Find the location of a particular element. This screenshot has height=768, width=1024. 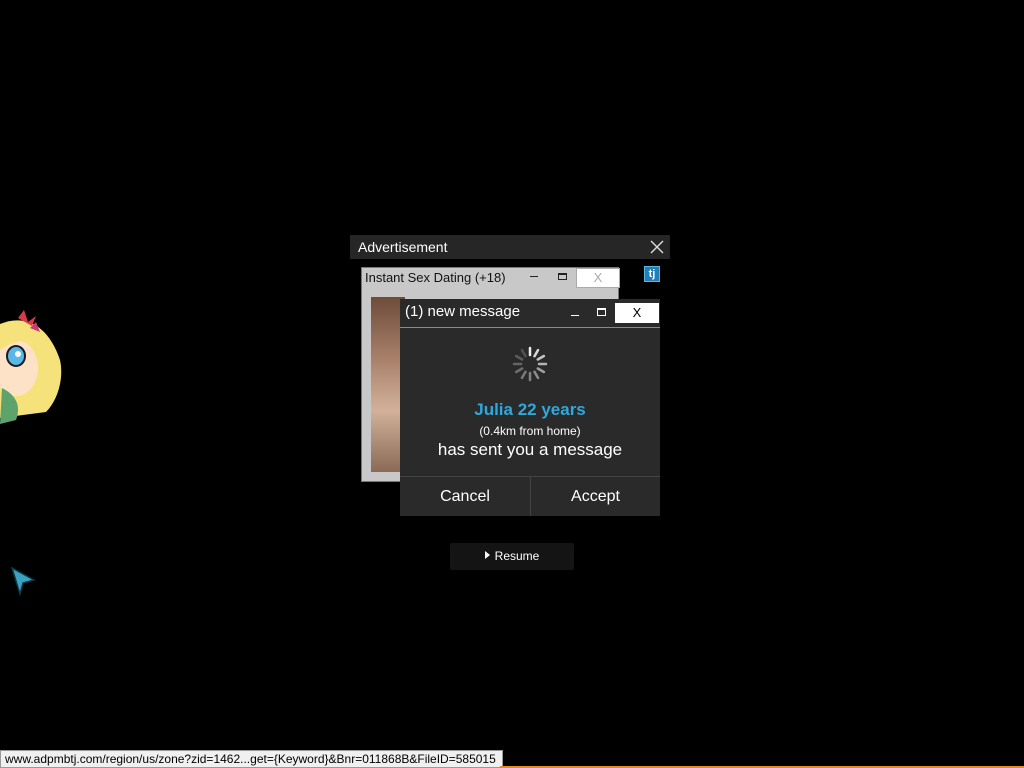

new-message-titlebar: (1) new message X is located at coordinates (530, 313).